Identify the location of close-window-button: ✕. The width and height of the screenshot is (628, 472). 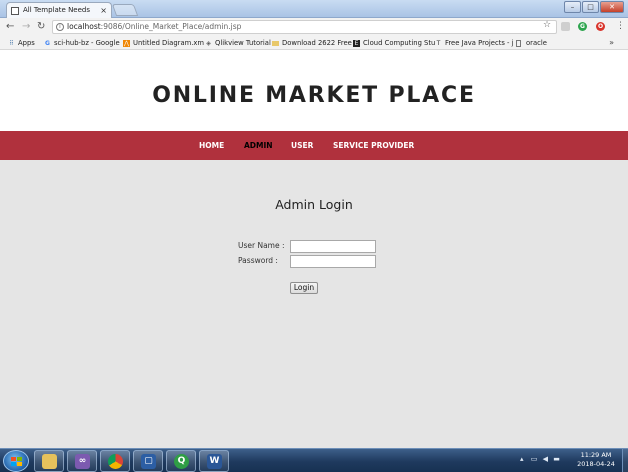
(612, 7).